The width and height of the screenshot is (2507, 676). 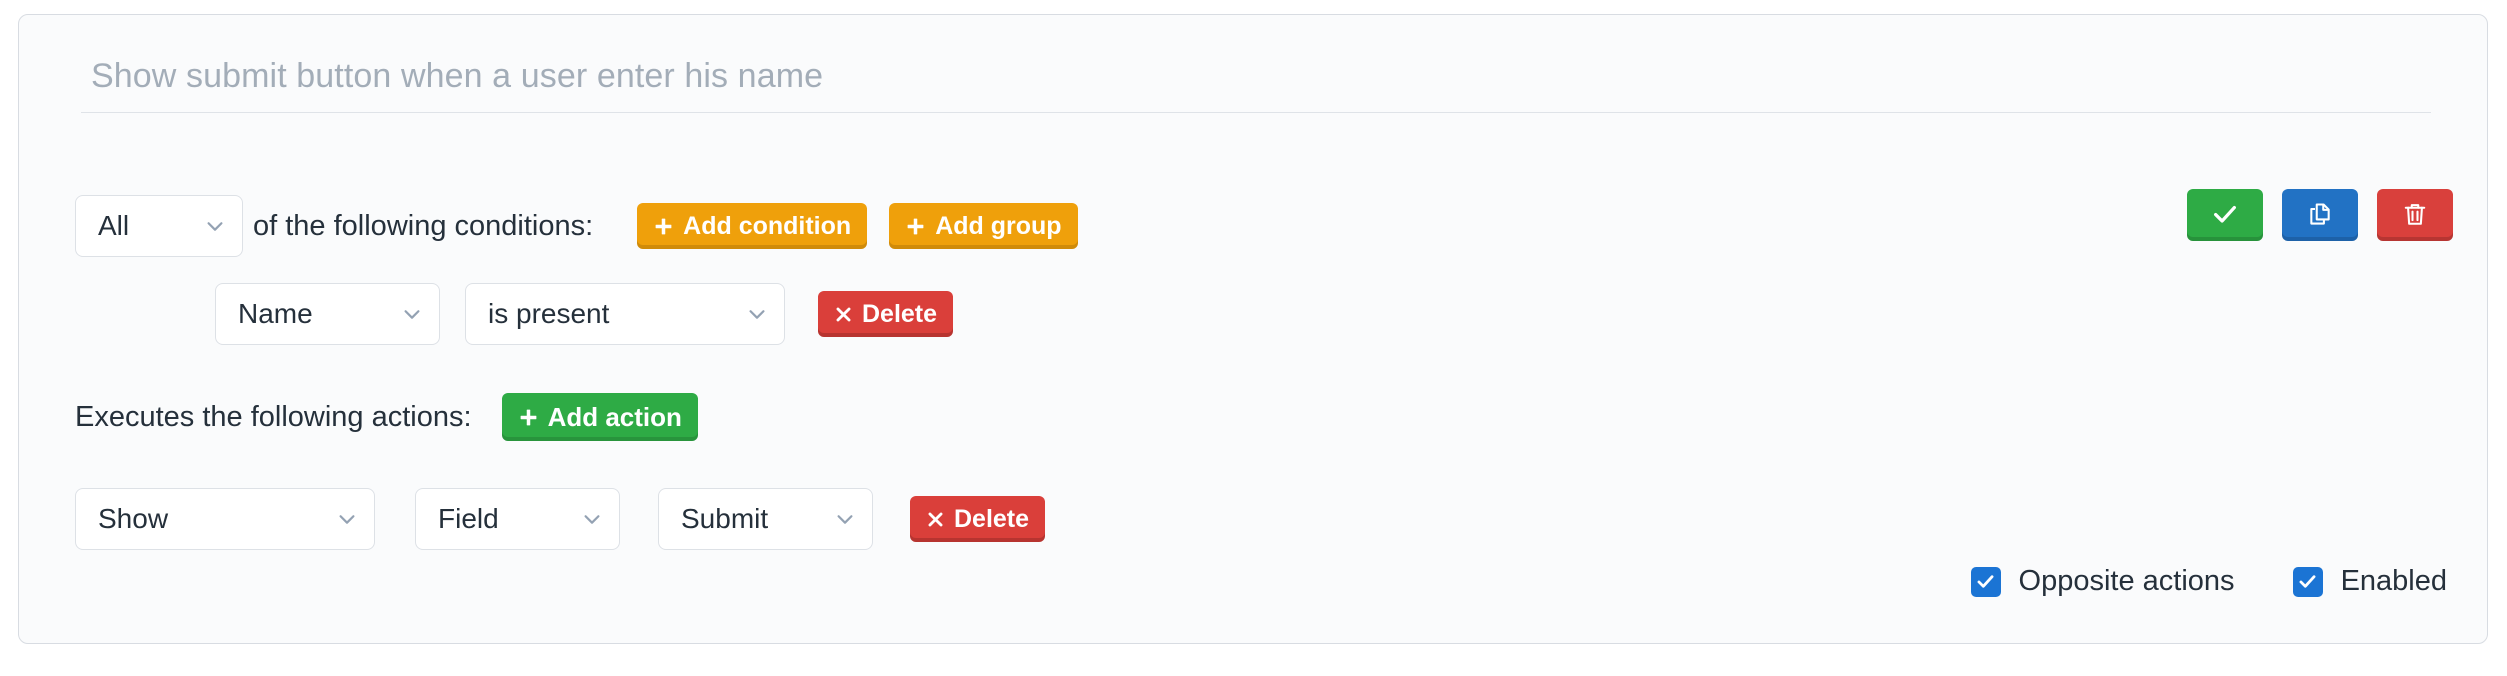 I want to click on save-rule-button, so click(x=2225, y=215).